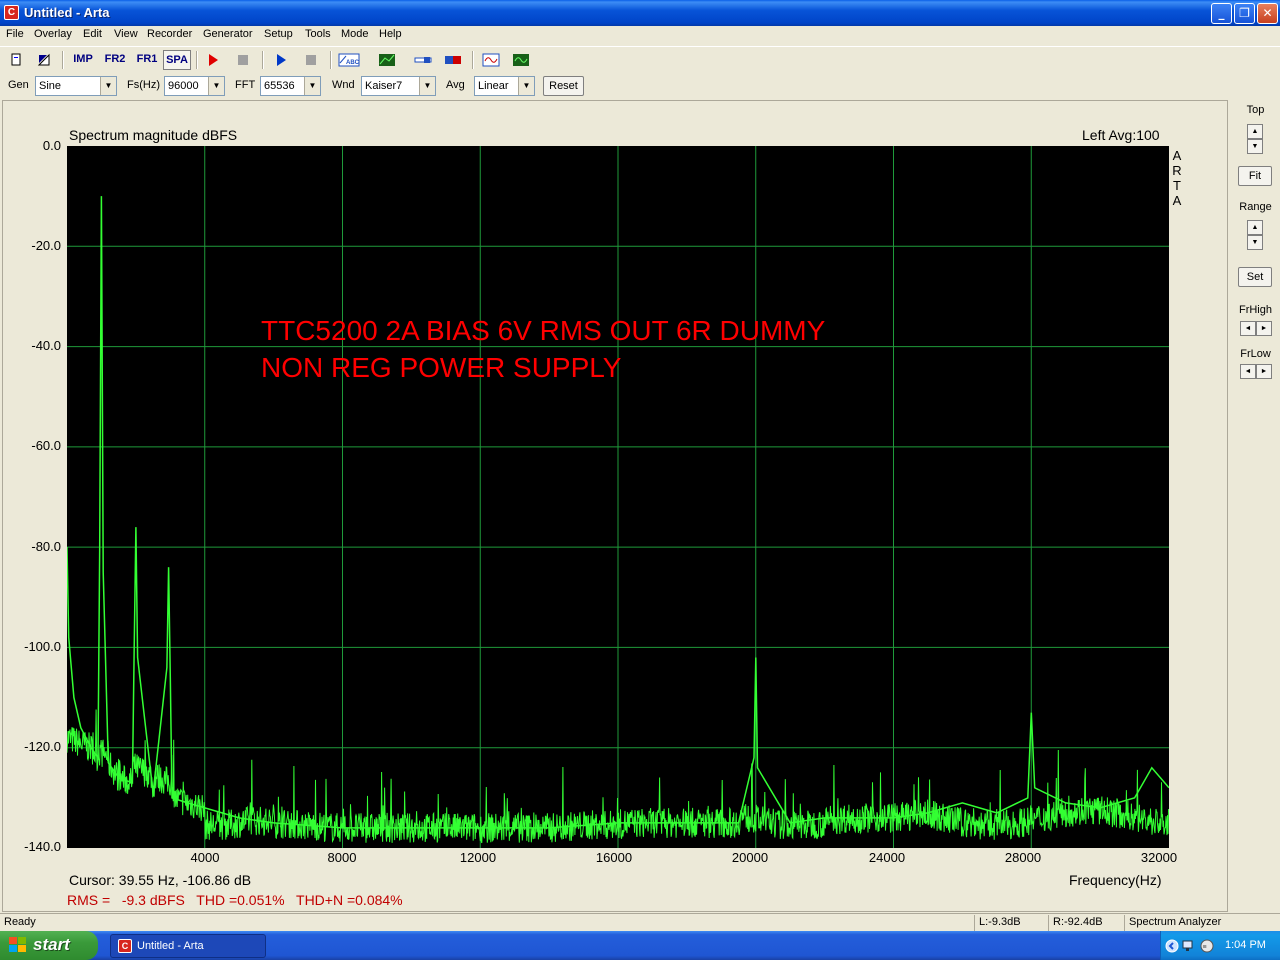 The height and width of the screenshot is (960, 1280). Describe the element at coordinates (147, 60) in the screenshot. I see `fr1-mode-button: FR1` at that location.